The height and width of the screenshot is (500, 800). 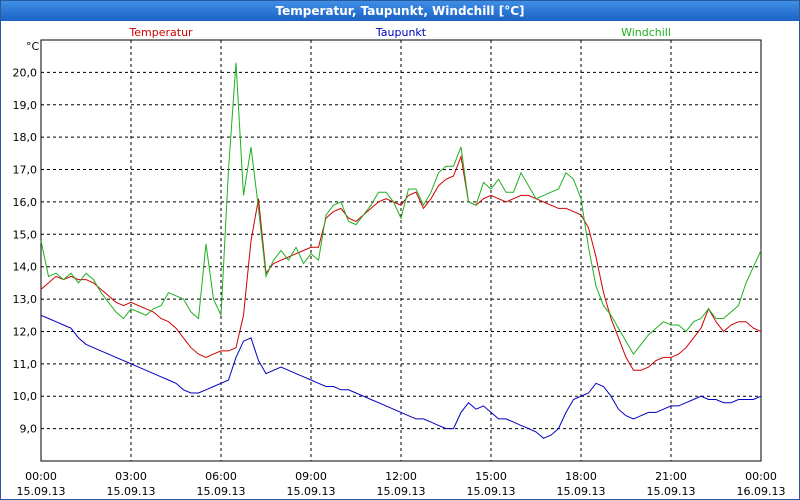 What do you see at coordinates (671, 476) in the screenshot?
I see `x-tick-time-label: 21:00` at bounding box center [671, 476].